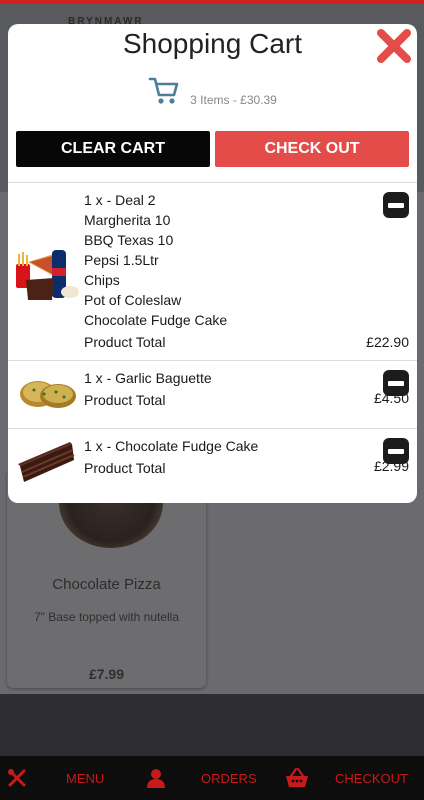 This screenshot has height=800, width=424. Describe the element at coordinates (212, 43) in the screenshot. I see `modal-title: Shopping Cart` at that location.